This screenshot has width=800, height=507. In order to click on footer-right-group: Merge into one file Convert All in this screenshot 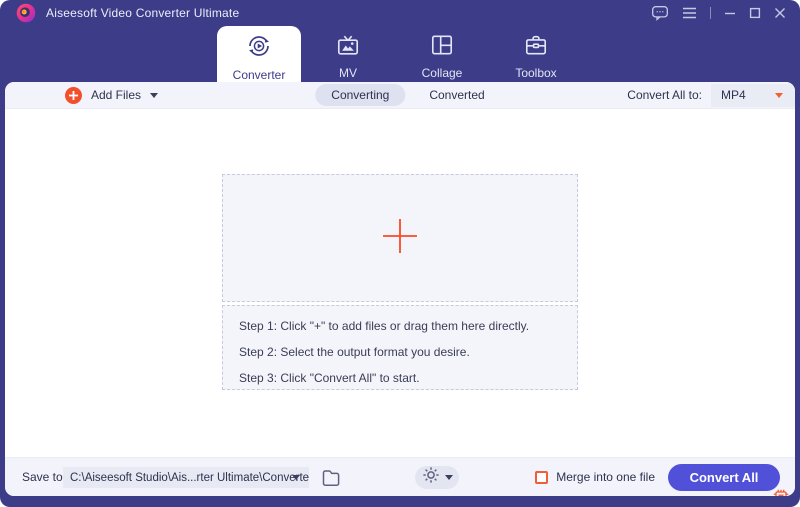, I will do `click(657, 477)`.